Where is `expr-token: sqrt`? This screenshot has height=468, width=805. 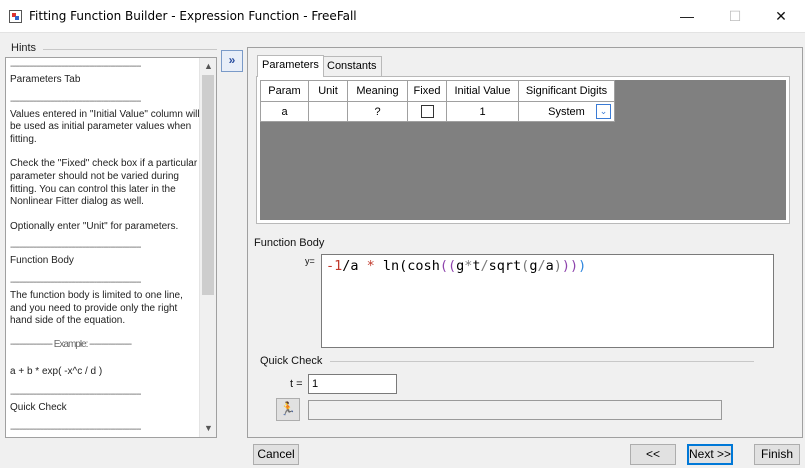 expr-token: sqrt is located at coordinates (505, 266).